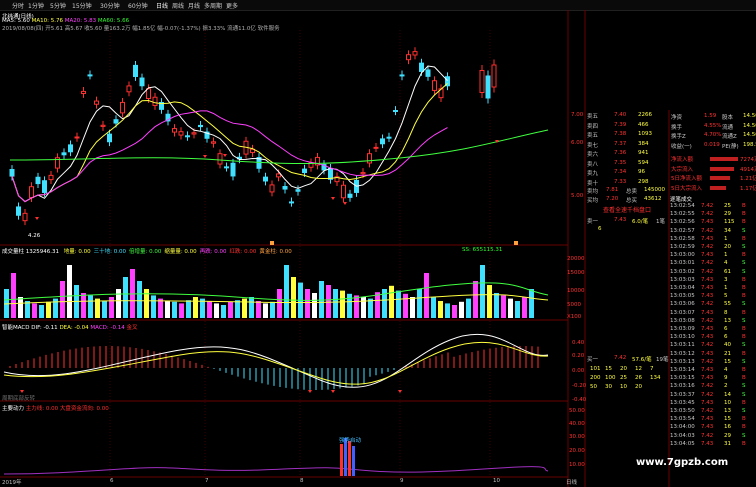  Describe the element at coordinates (620, 358) in the screenshot. I see `depth-price: 7.42` at that location.